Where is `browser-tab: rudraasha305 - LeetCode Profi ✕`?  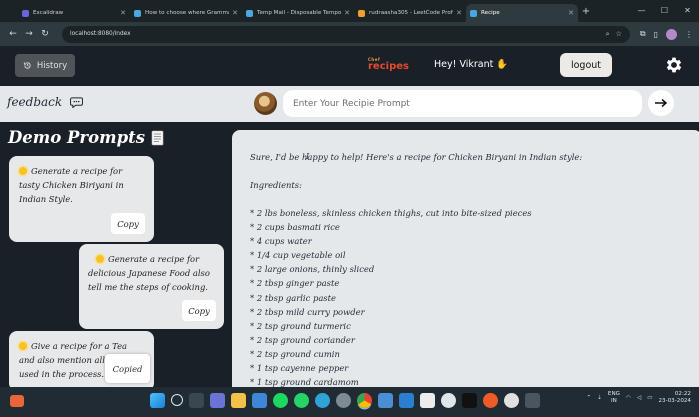
browser-tab: rudraasha305 - LeetCode Profi ✕ is located at coordinates (410, 13).